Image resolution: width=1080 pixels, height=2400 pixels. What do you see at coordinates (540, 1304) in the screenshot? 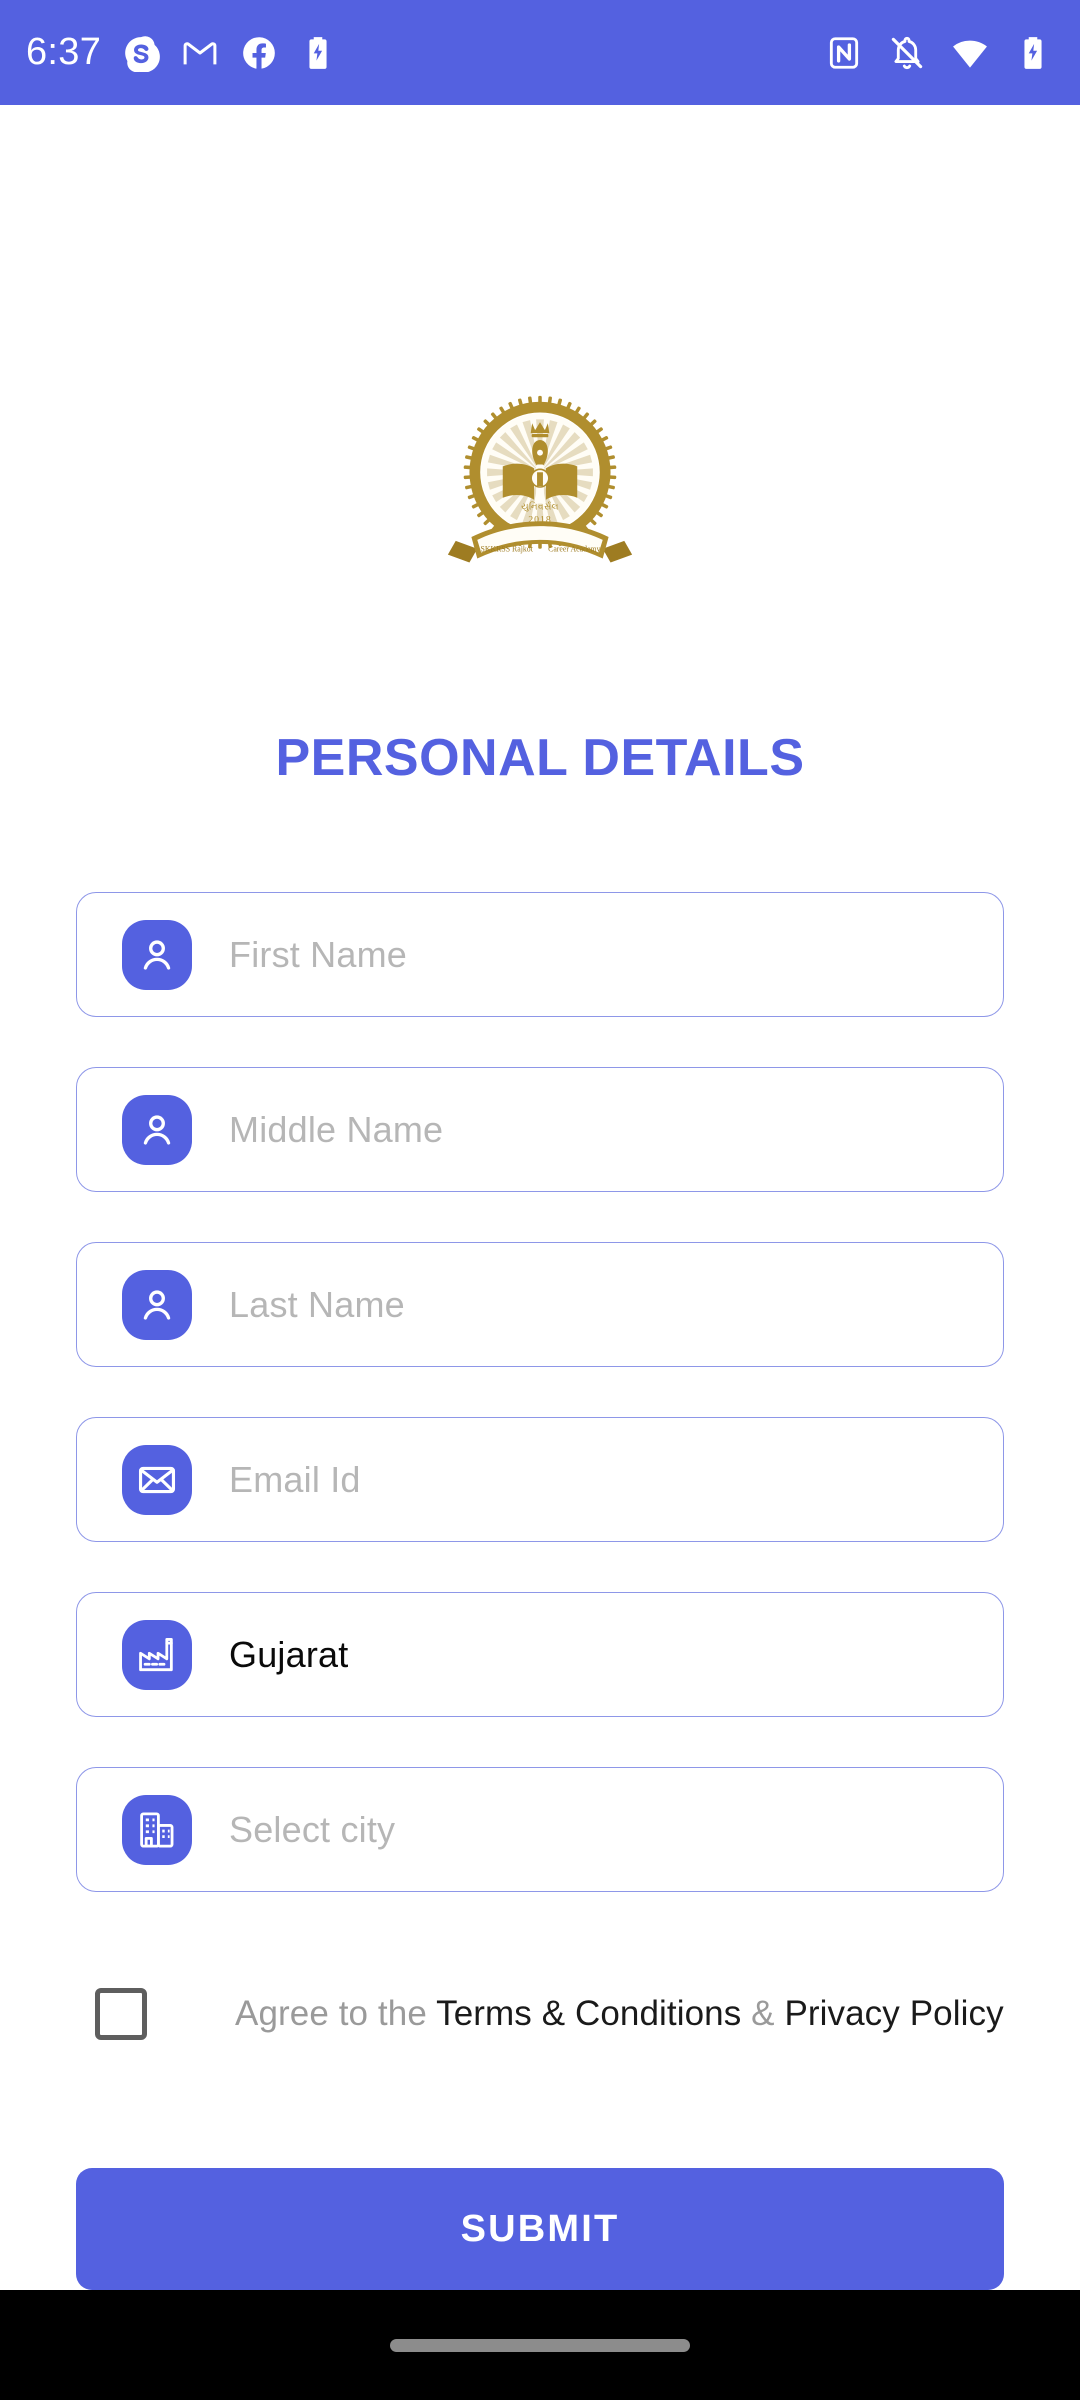
I see `field-last-name: Last Name` at bounding box center [540, 1304].